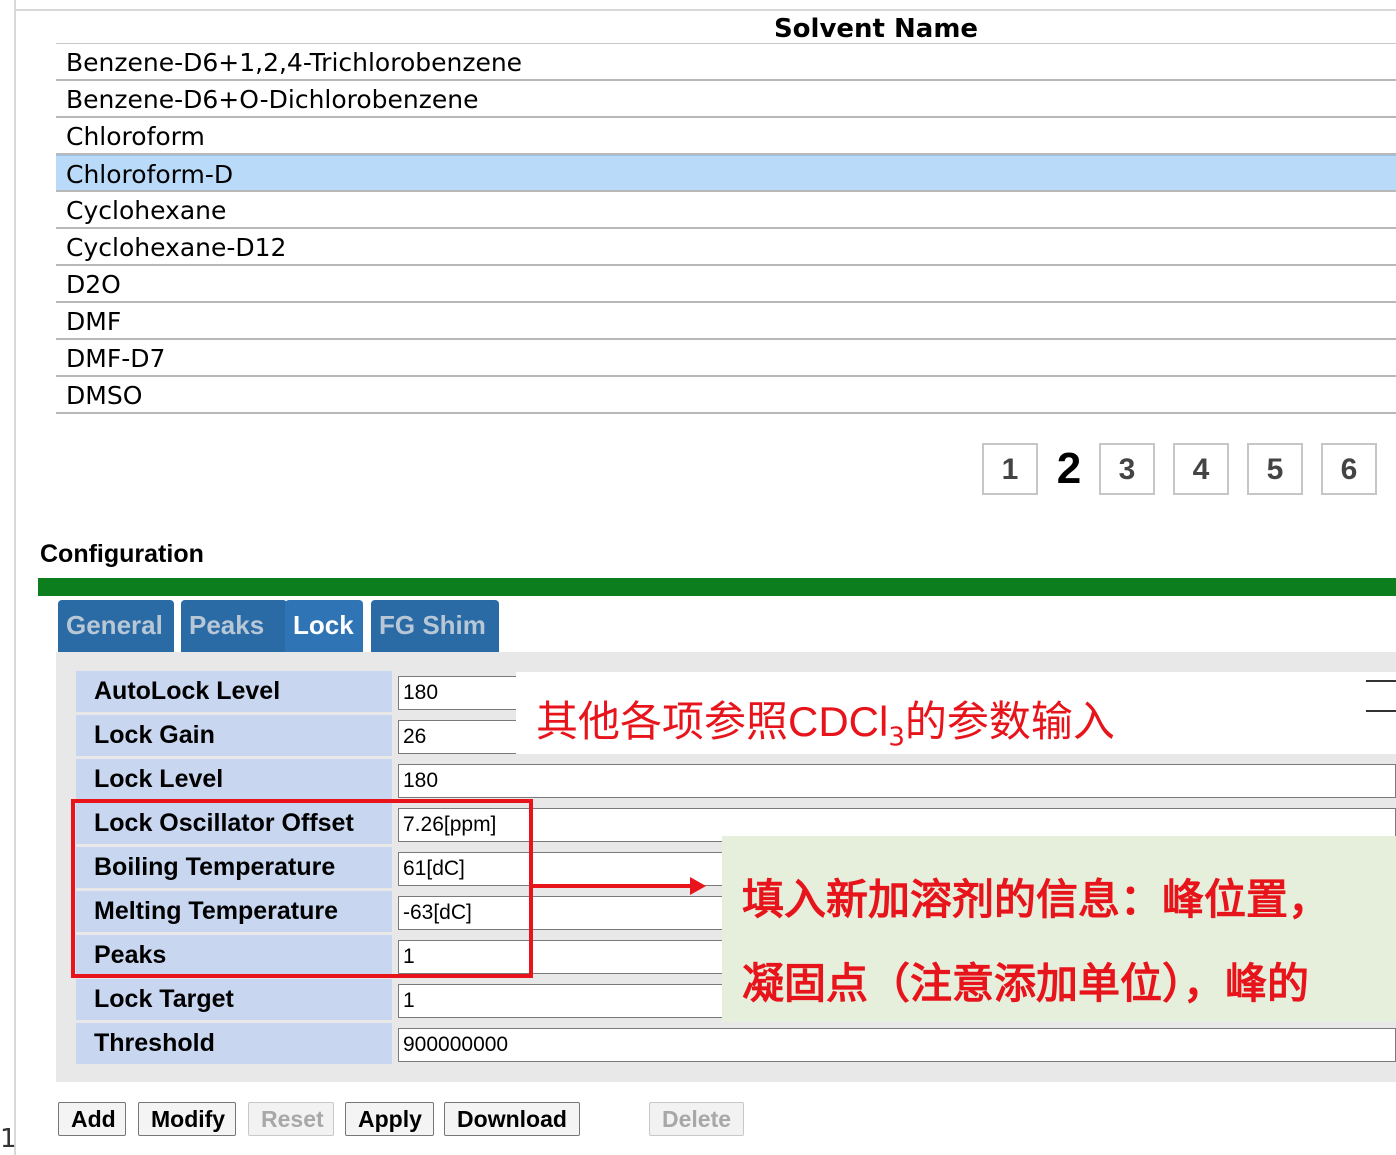 This screenshot has height=1155, width=1396. Describe the element at coordinates (896, 737) in the screenshot. I see `note1-subscript: 3` at that location.